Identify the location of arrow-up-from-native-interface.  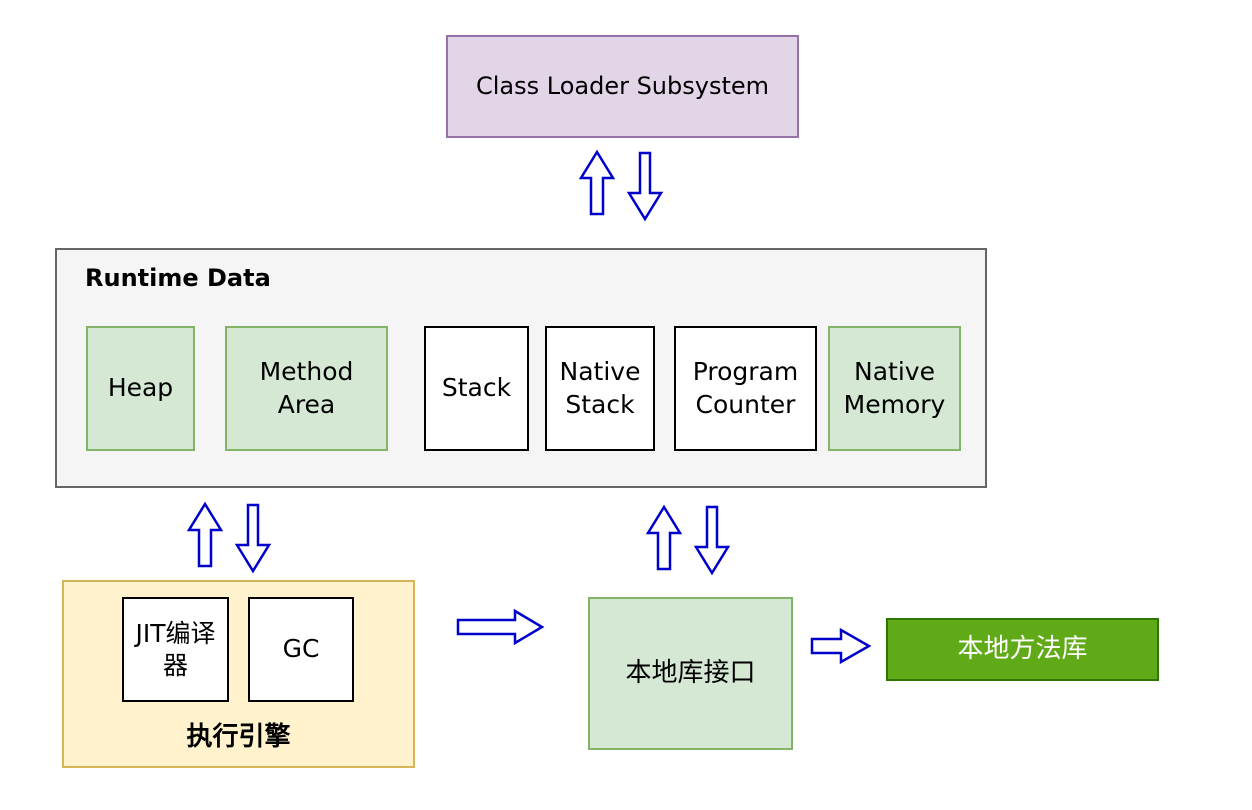
(664, 537).